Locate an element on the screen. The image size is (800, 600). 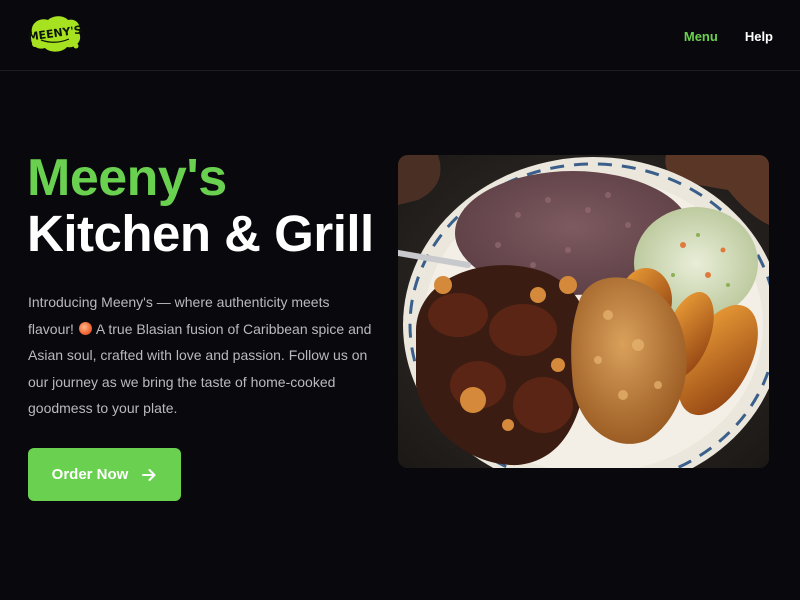
nav-link-help: Help is located at coordinates (759, 36).